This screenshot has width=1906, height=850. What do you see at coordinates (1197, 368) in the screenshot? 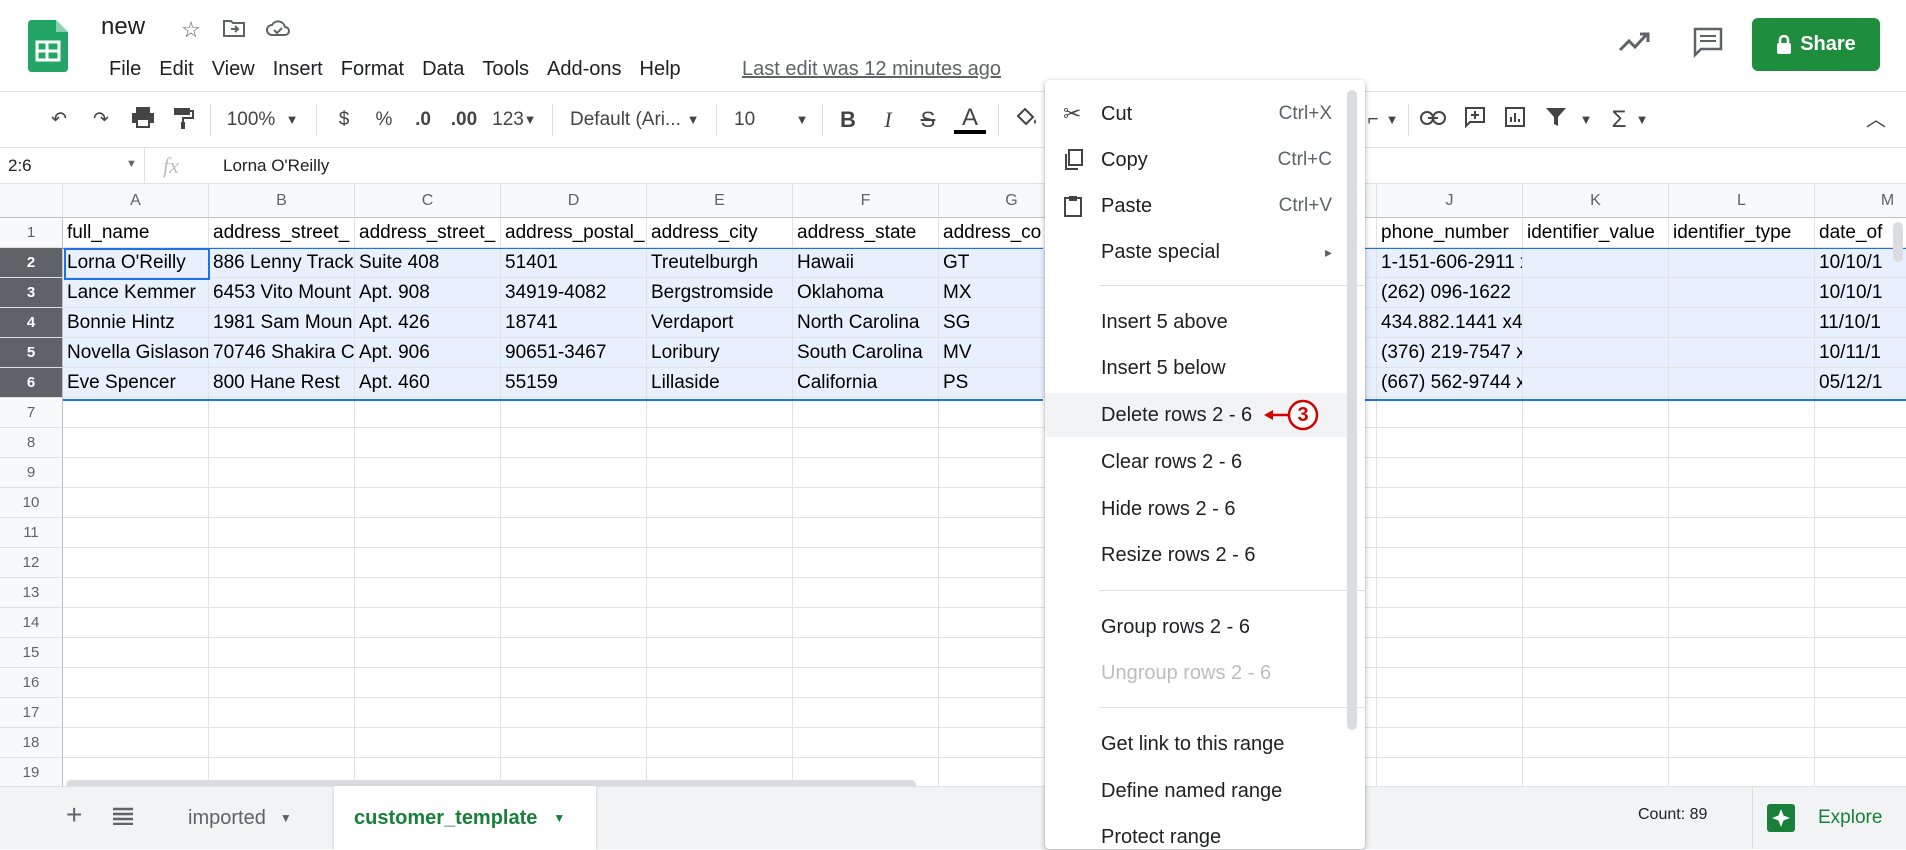
I see `menu-item-insert-below: Insert 5 below` at bounding box center [1197, 368].